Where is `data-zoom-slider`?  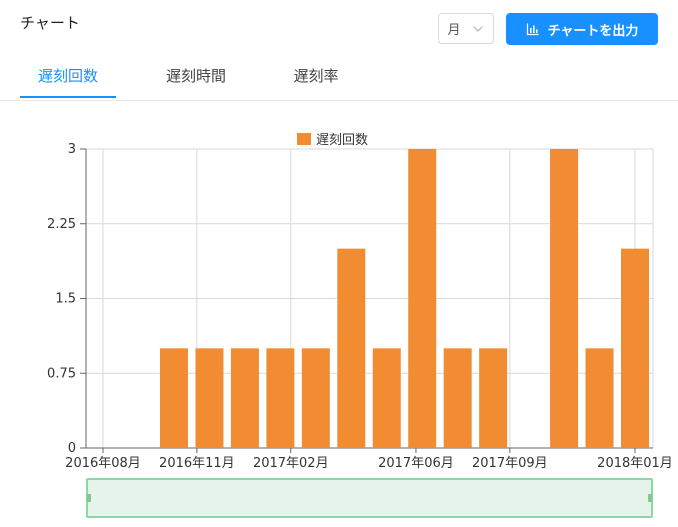
data-zoom-slider is located at coordinates (369, 498).